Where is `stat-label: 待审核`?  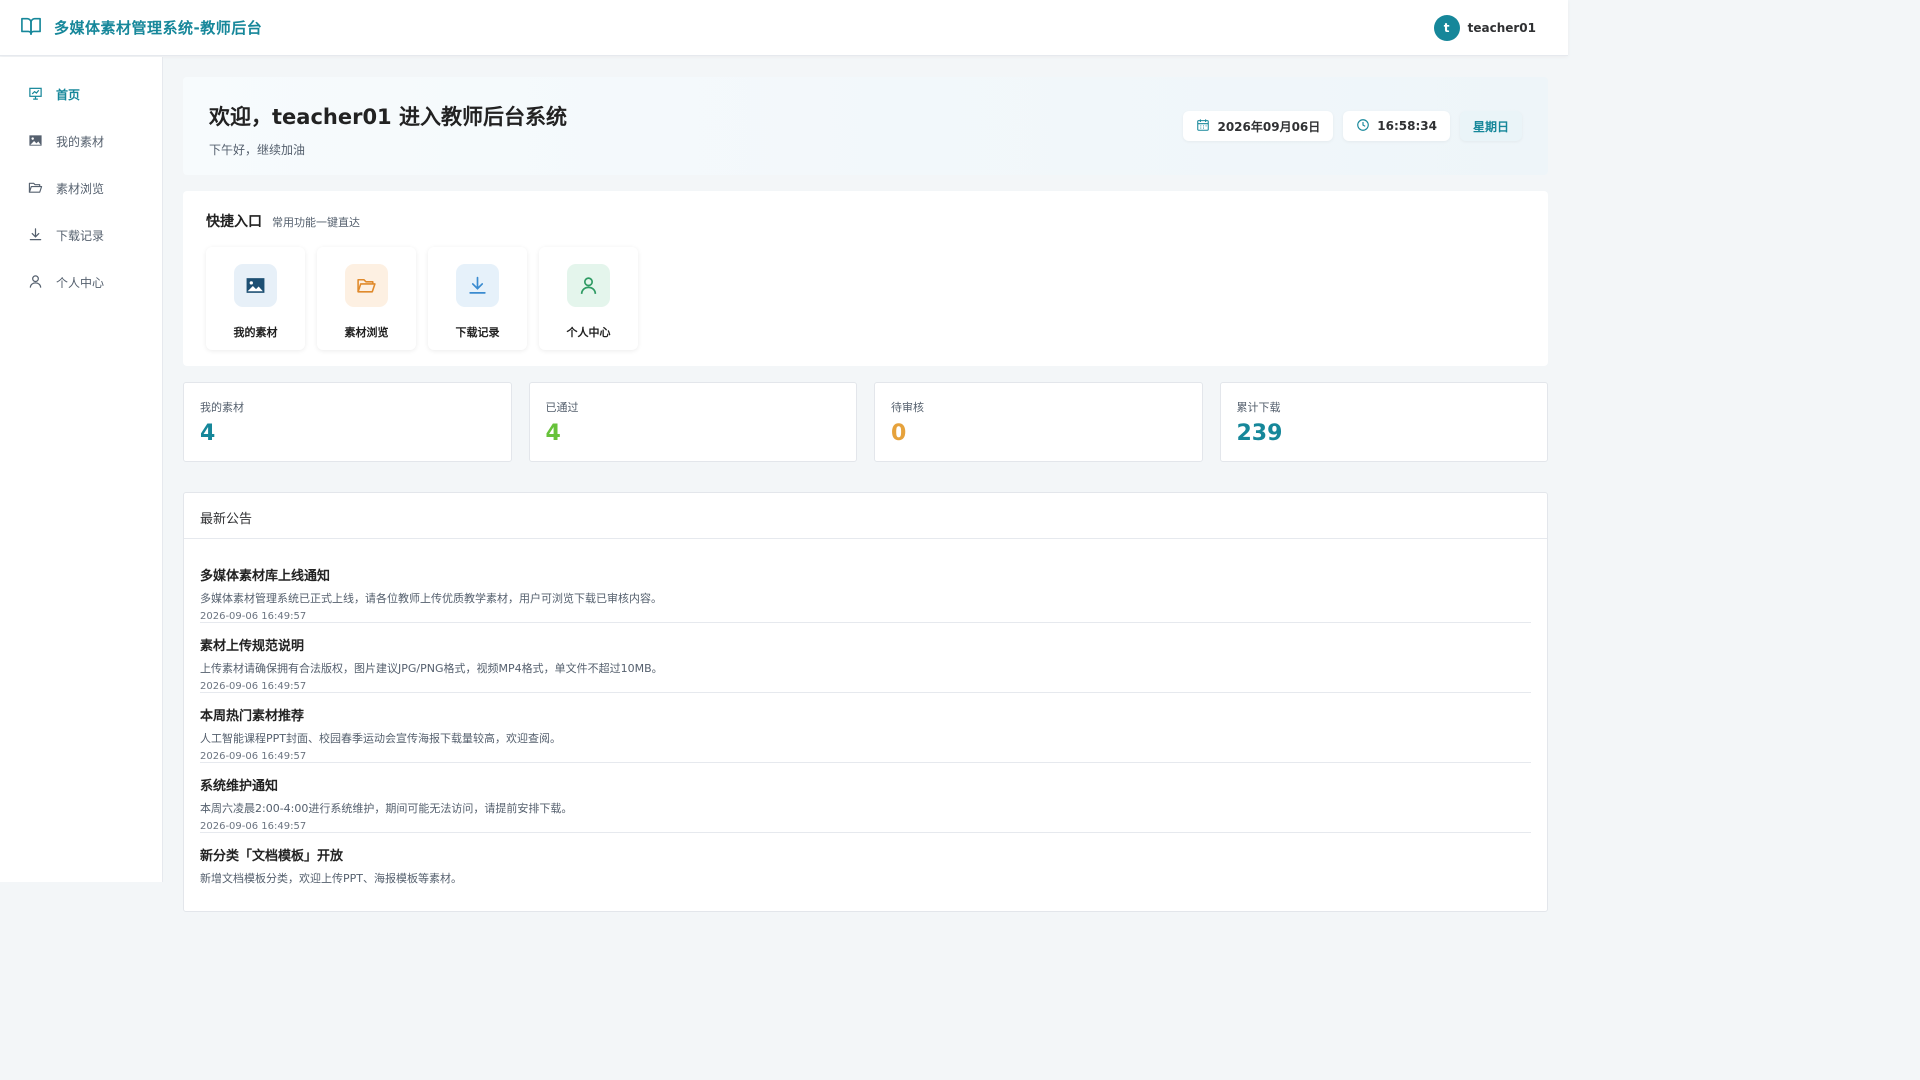 stat-label: 待审核 is located at coordinates (907, 407).